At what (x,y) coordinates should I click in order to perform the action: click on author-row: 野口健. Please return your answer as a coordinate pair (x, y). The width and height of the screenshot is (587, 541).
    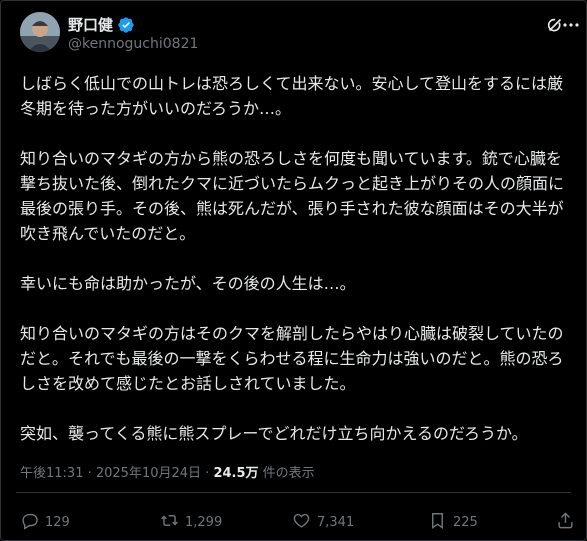
    Looking at the image, I should click on (101, 24).